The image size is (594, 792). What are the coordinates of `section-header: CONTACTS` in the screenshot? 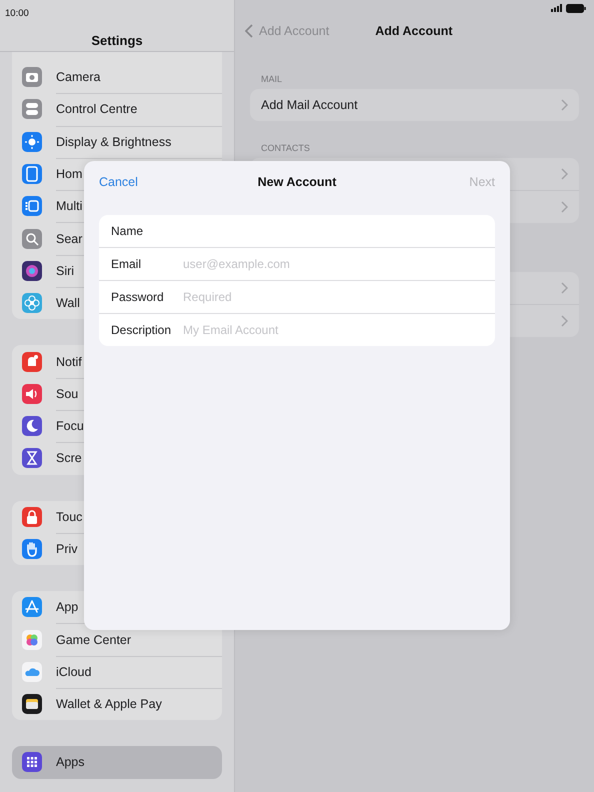 It's located at (285, 148).